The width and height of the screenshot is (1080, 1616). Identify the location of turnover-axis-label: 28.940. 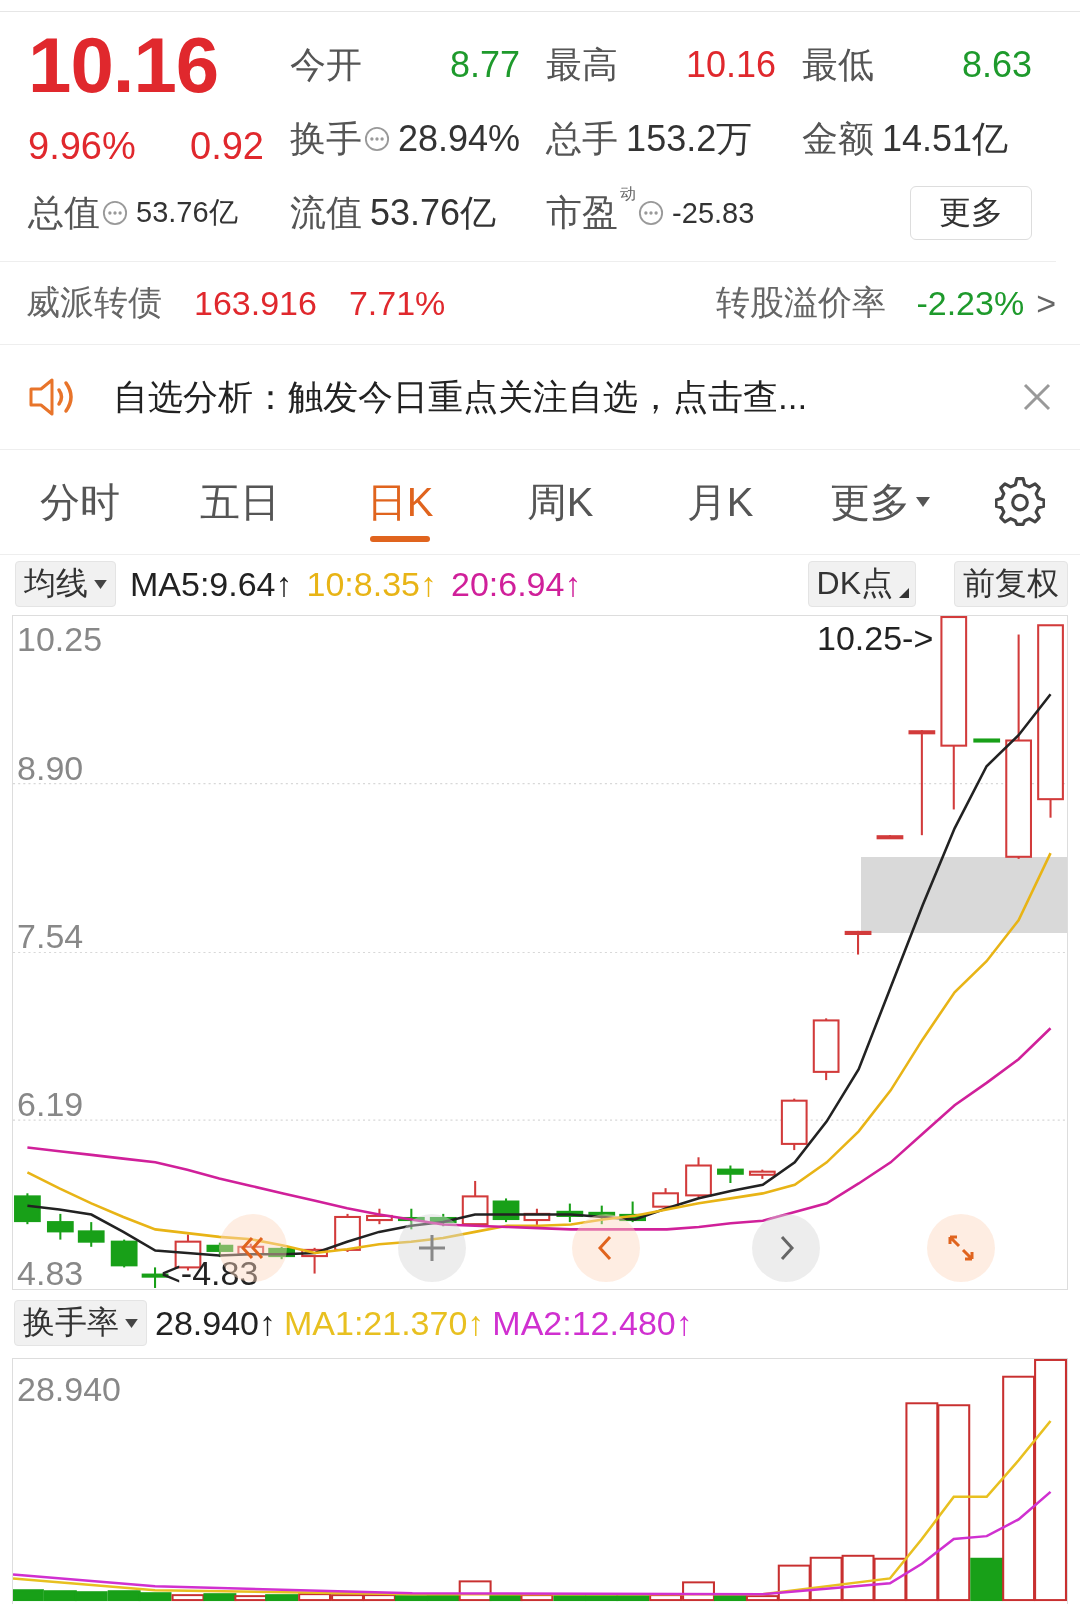
(69, 1389).